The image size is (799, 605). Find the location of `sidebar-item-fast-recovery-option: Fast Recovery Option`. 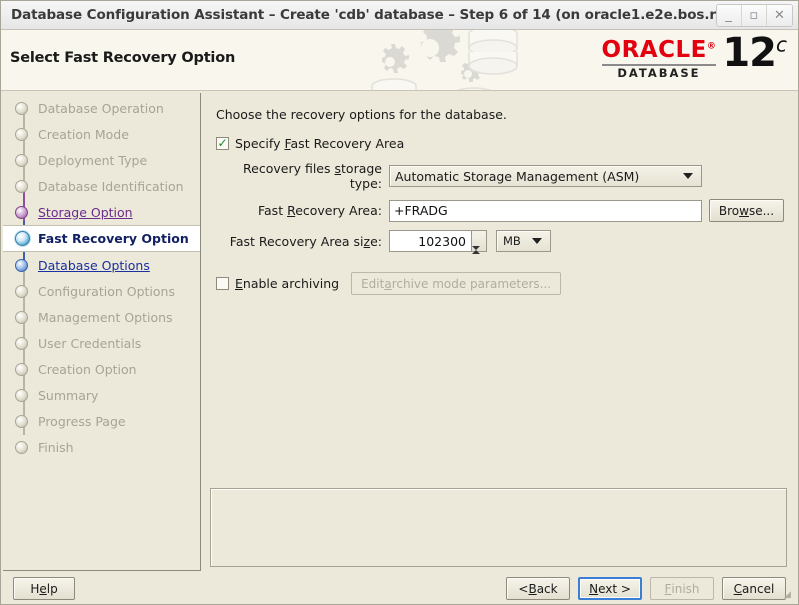

sidebar-item-fast-recovery-option: Fast Recovery Option is located at coordinates (101, 238).